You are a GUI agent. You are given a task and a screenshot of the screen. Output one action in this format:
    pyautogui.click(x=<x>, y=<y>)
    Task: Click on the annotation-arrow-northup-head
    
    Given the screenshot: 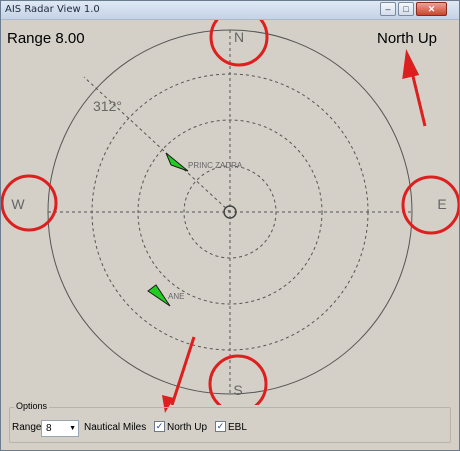 What is the action you would take?
    pyautogui.click(x=411, y=63)
    